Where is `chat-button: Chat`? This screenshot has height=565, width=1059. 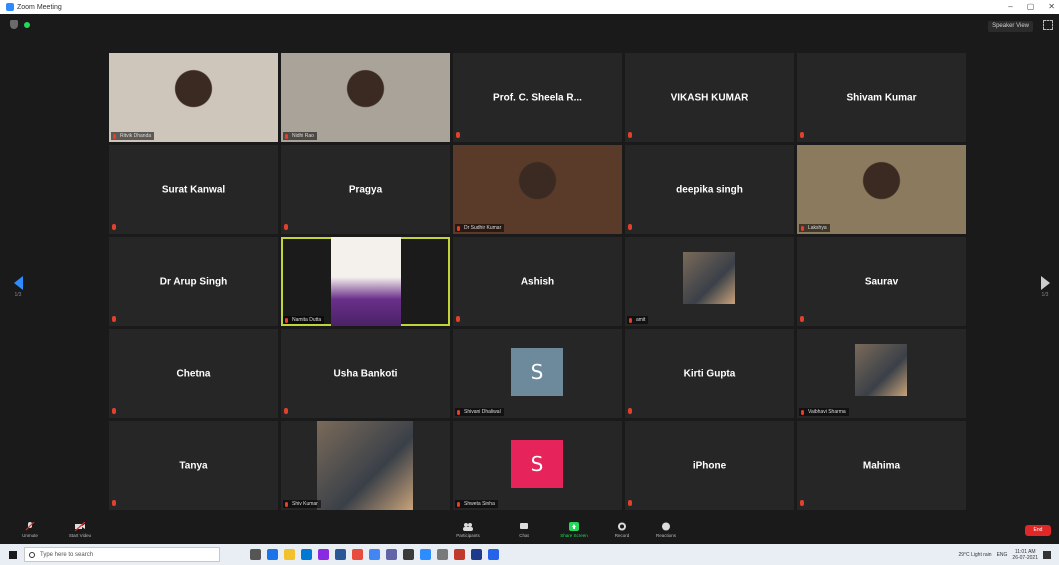 chat-button: Chat is located at coordinates (524, 530).